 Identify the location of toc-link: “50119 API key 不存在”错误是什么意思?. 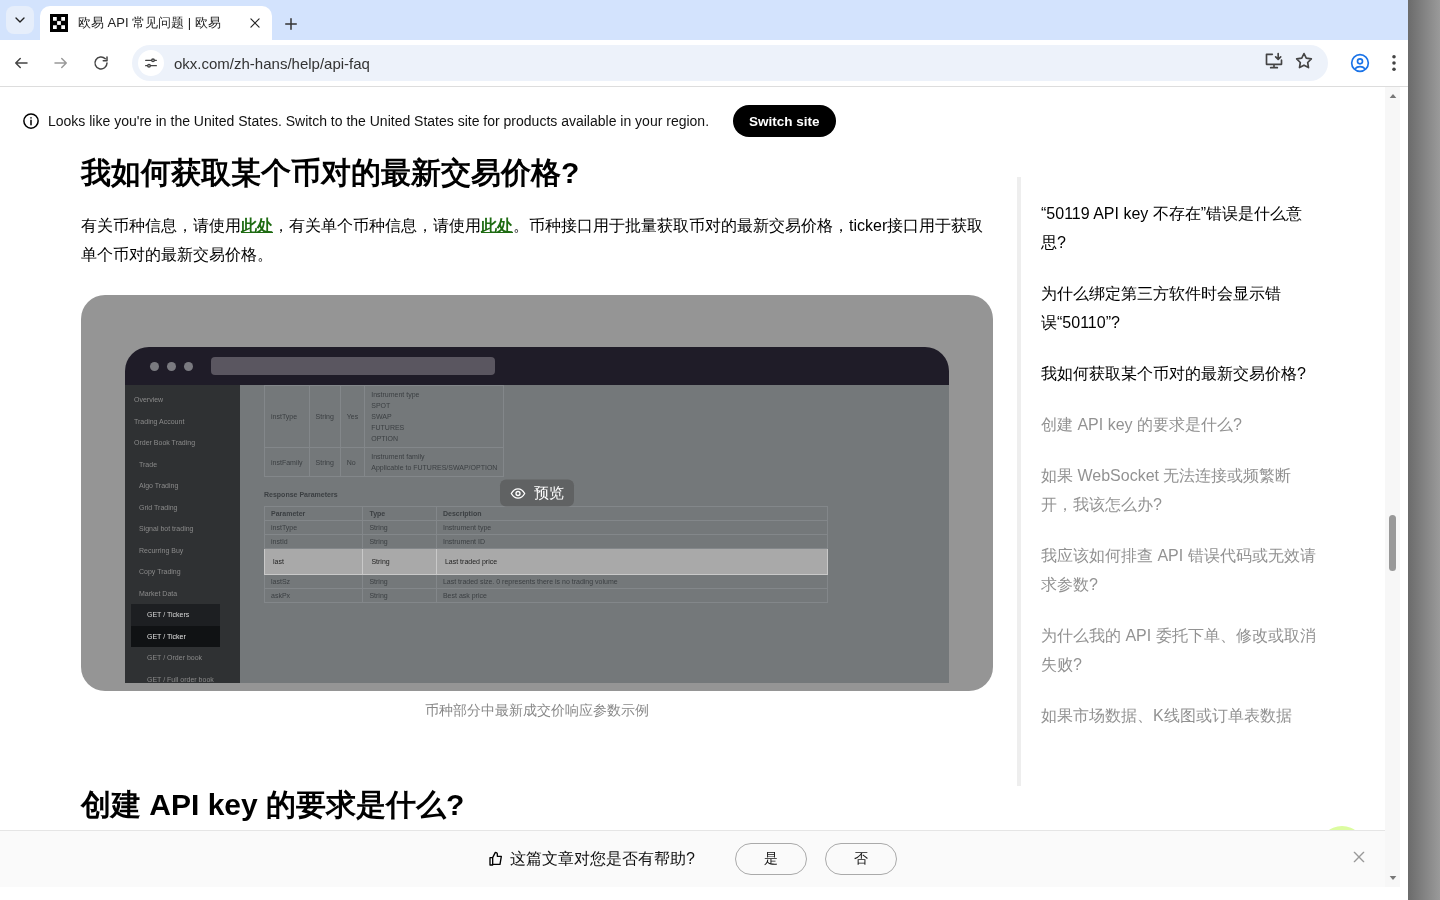
(1181, 228).